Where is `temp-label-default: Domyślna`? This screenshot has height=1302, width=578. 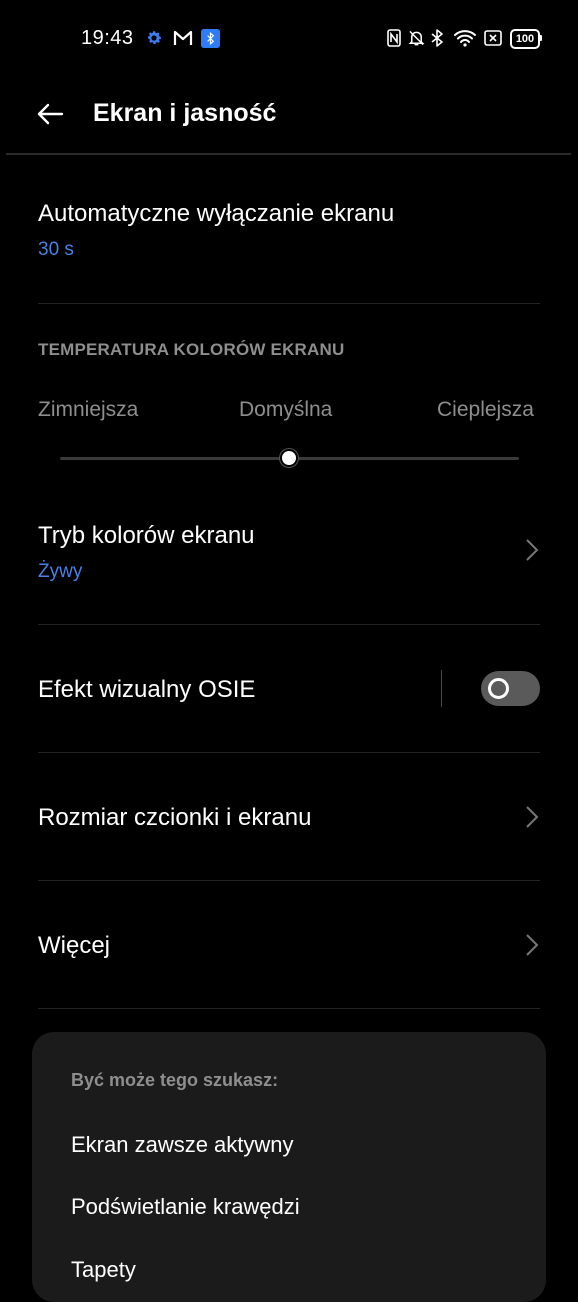 temp-label-default: Domyślna is located at coordinates (286, 409).